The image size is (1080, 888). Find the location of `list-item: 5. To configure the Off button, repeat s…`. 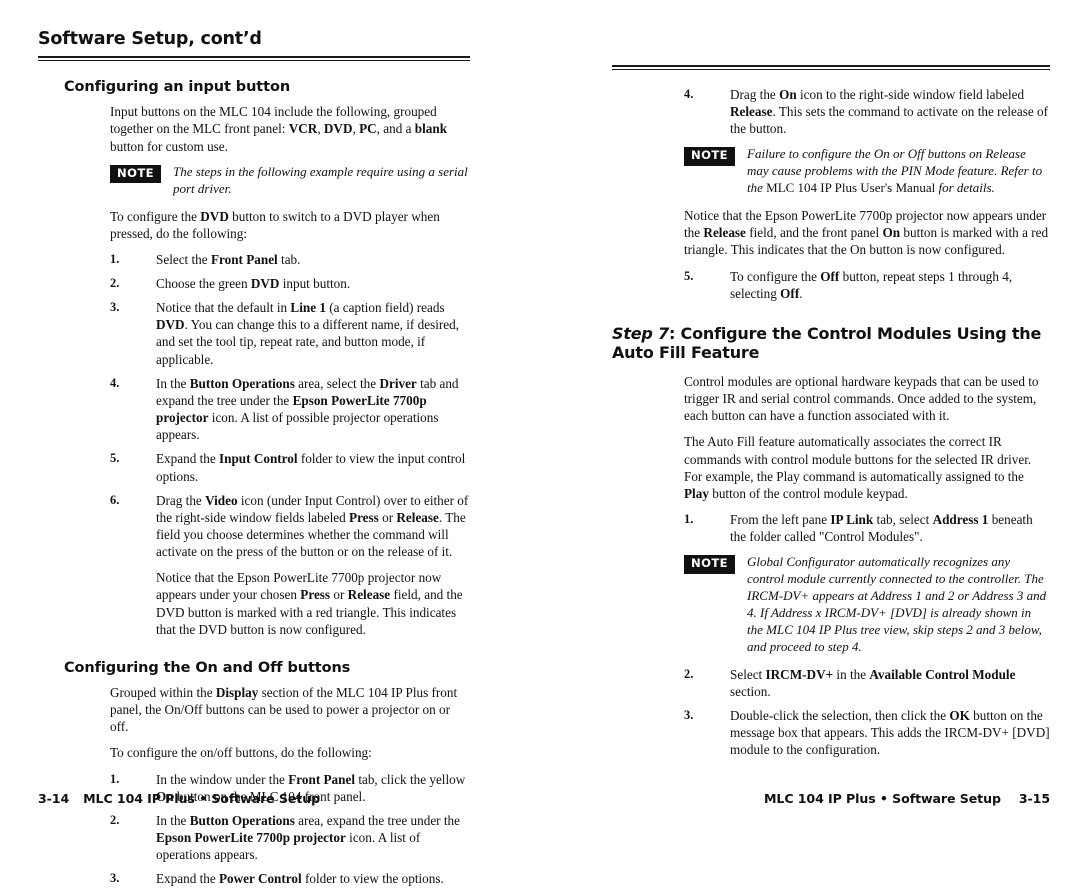

list-item: 5. To configure the Off button, repeat s… is located at coordinates (831, 285).